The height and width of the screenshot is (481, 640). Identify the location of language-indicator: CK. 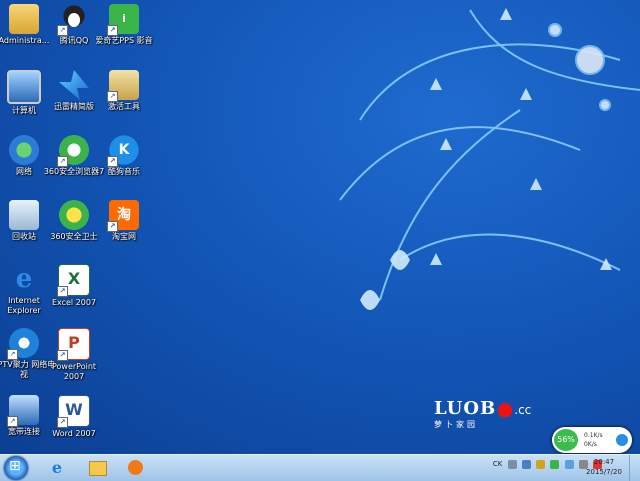
(497, 464).